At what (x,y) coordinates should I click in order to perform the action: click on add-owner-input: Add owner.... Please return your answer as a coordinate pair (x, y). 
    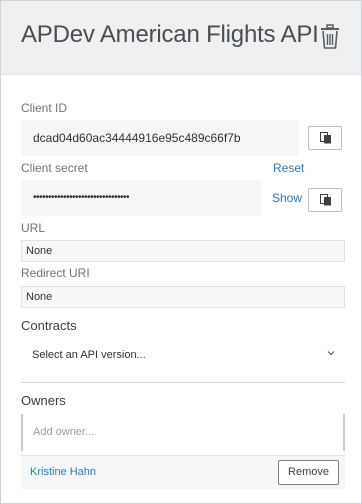
    Looking at the image, I should click on (183, 432).